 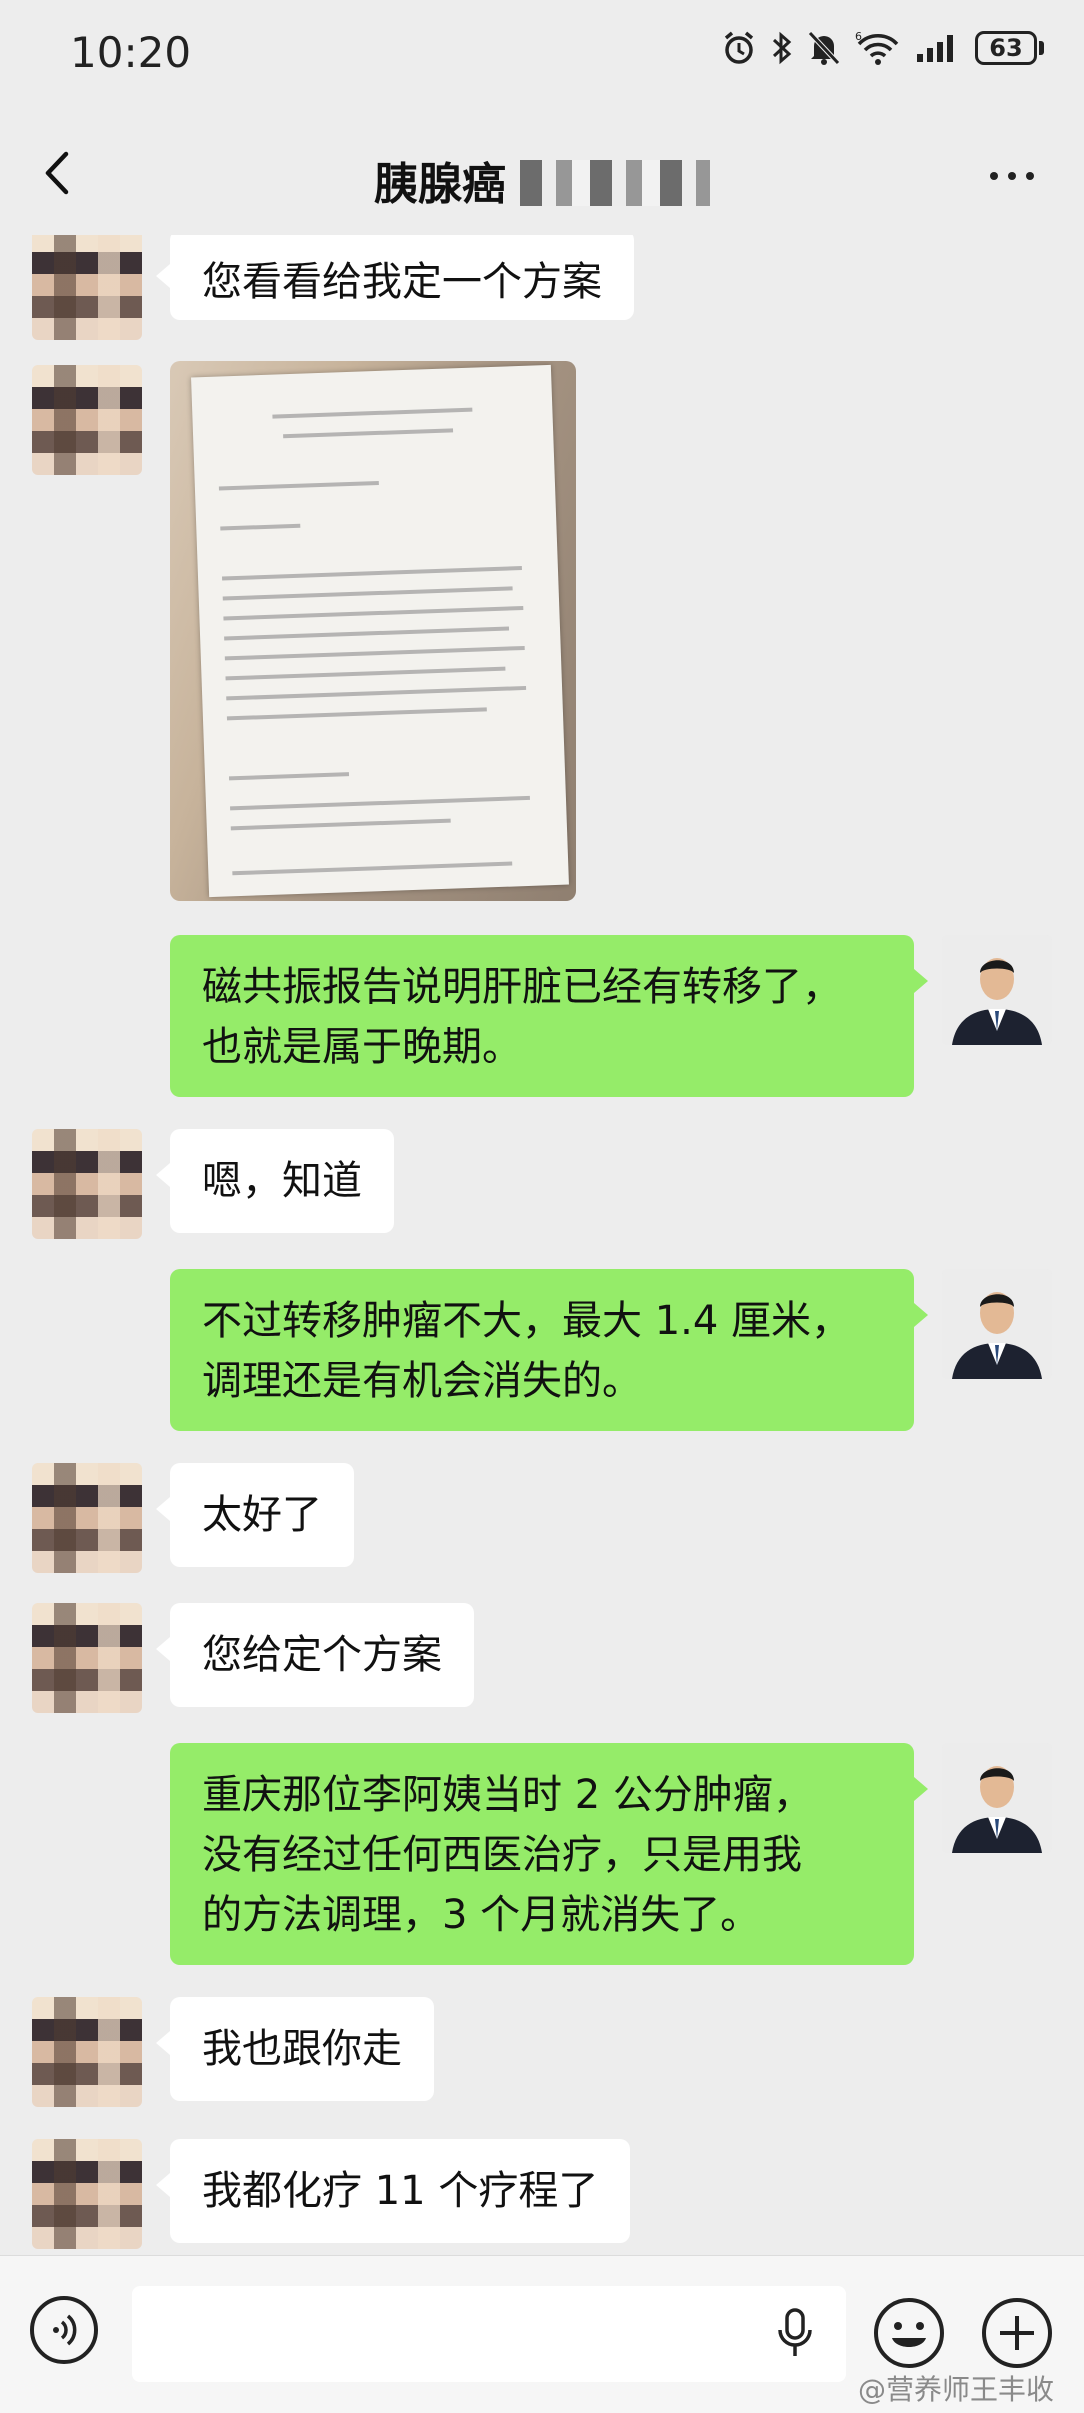 I want to click on signal-icon, so click(x=935, y=48).